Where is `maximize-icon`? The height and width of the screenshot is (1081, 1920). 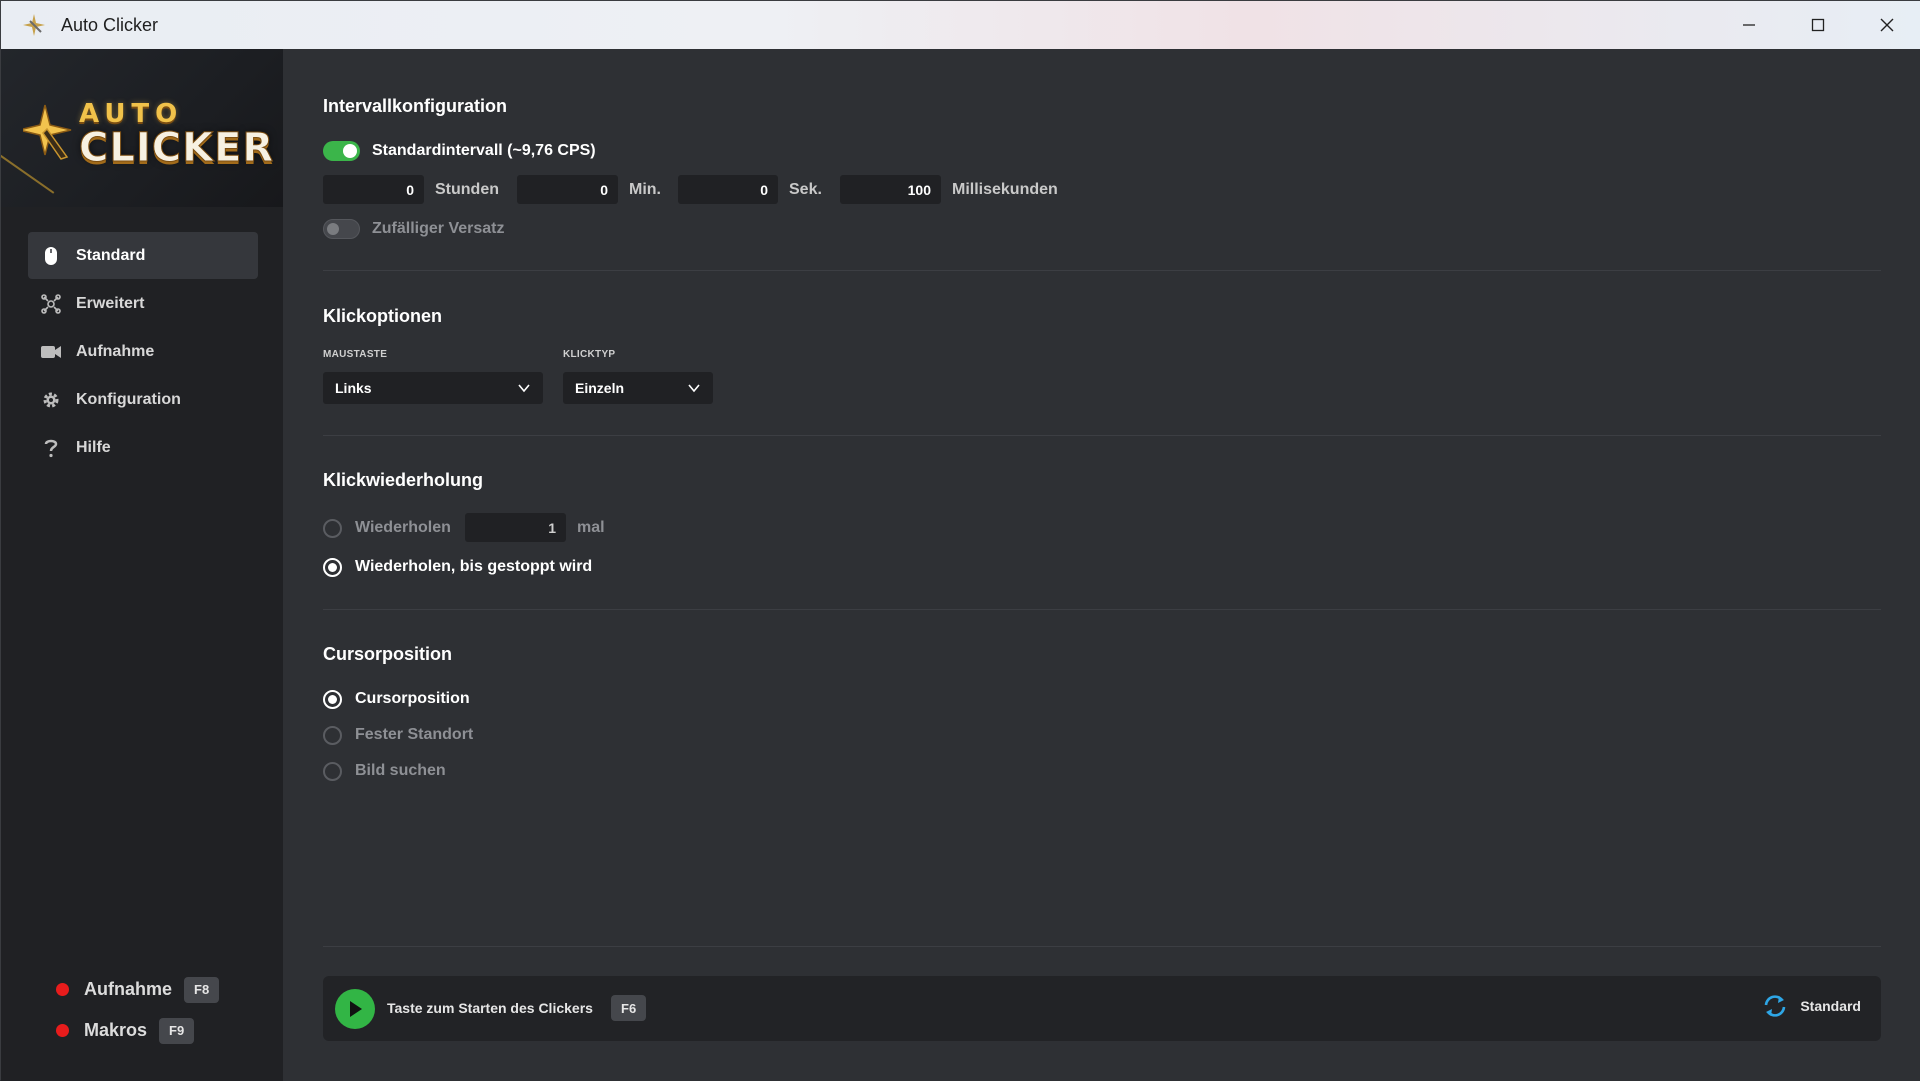
maximize-icon is located at coordinates (1817, 25).